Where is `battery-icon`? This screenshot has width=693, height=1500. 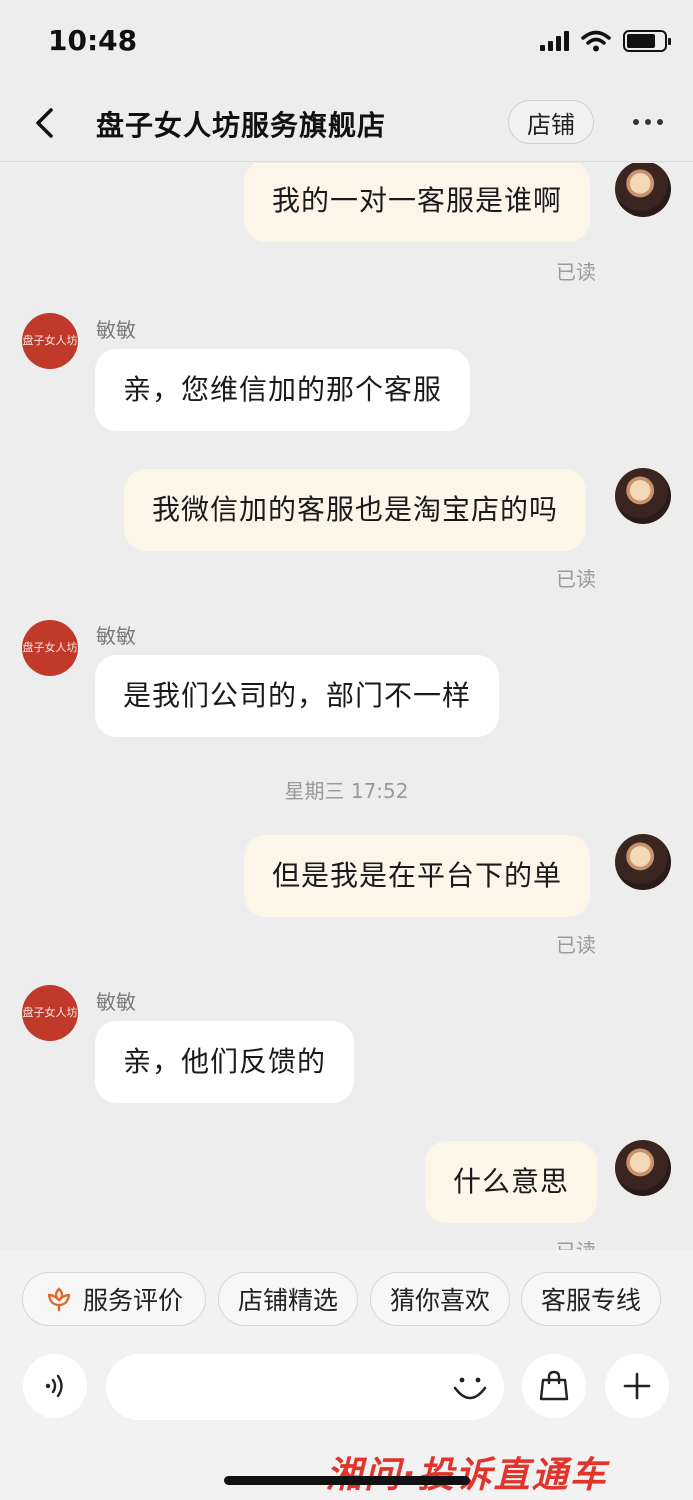
battery-icon is located at coordinates (647, 41).